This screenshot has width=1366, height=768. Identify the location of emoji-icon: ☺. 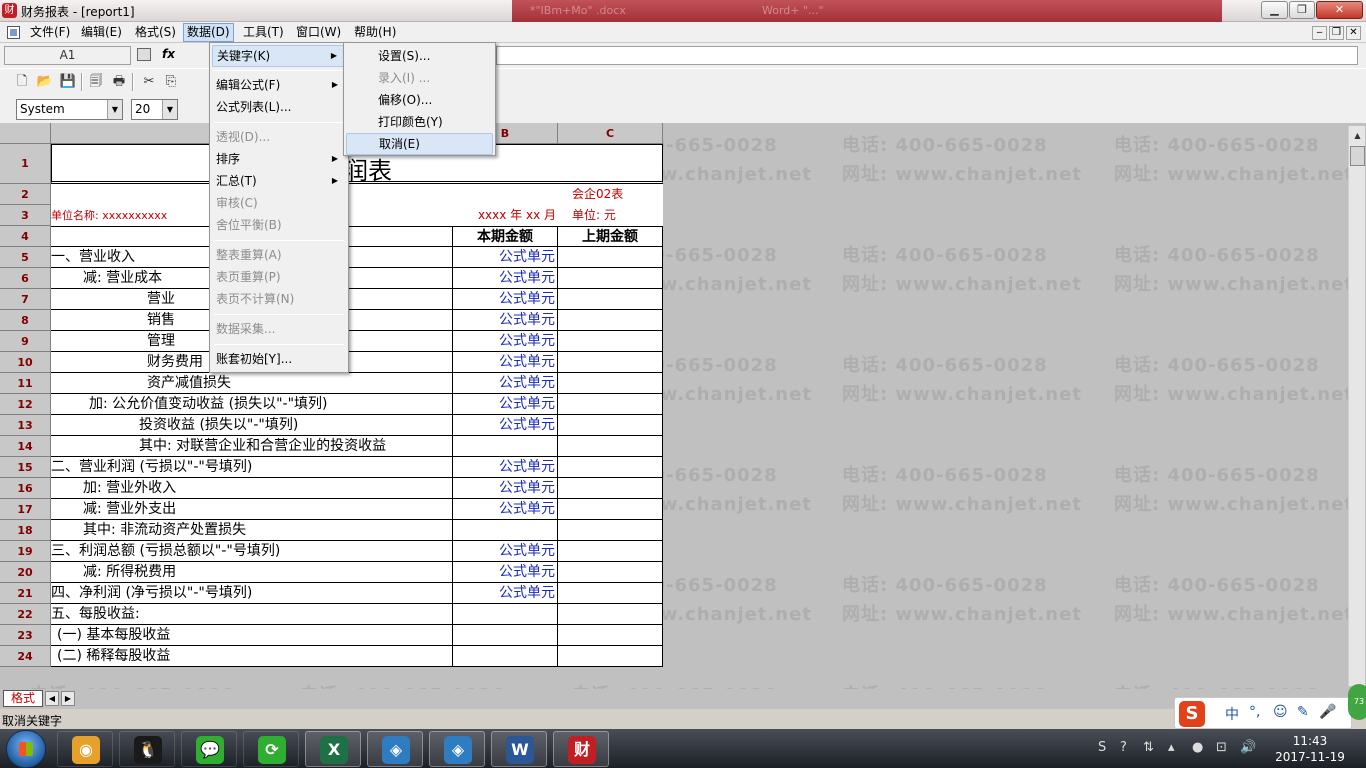
(1280, 712).